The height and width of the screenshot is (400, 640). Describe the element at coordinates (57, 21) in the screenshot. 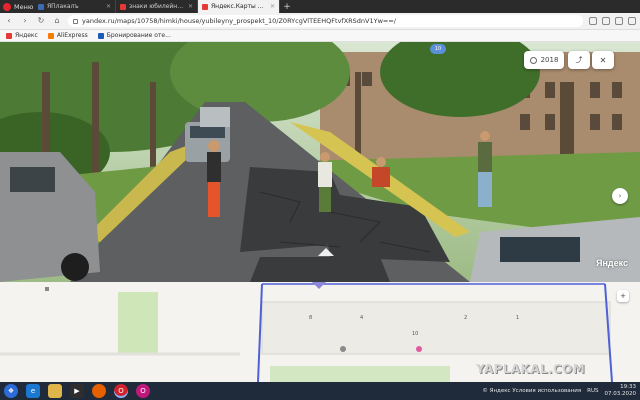

I see `home-icon: ⌂` at that location.